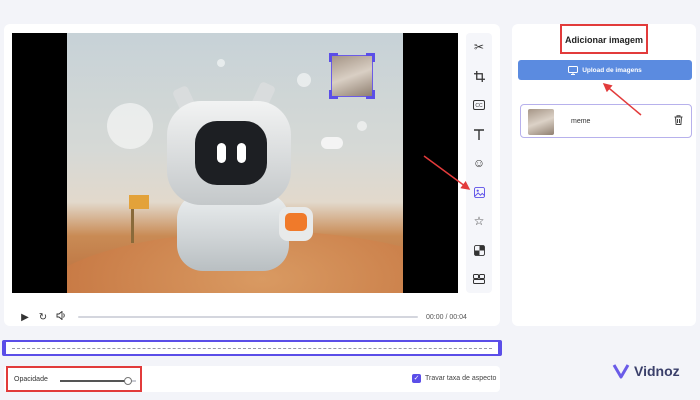  I want to click on time-readout: 00:00 / 00:04, so click(446, 317).